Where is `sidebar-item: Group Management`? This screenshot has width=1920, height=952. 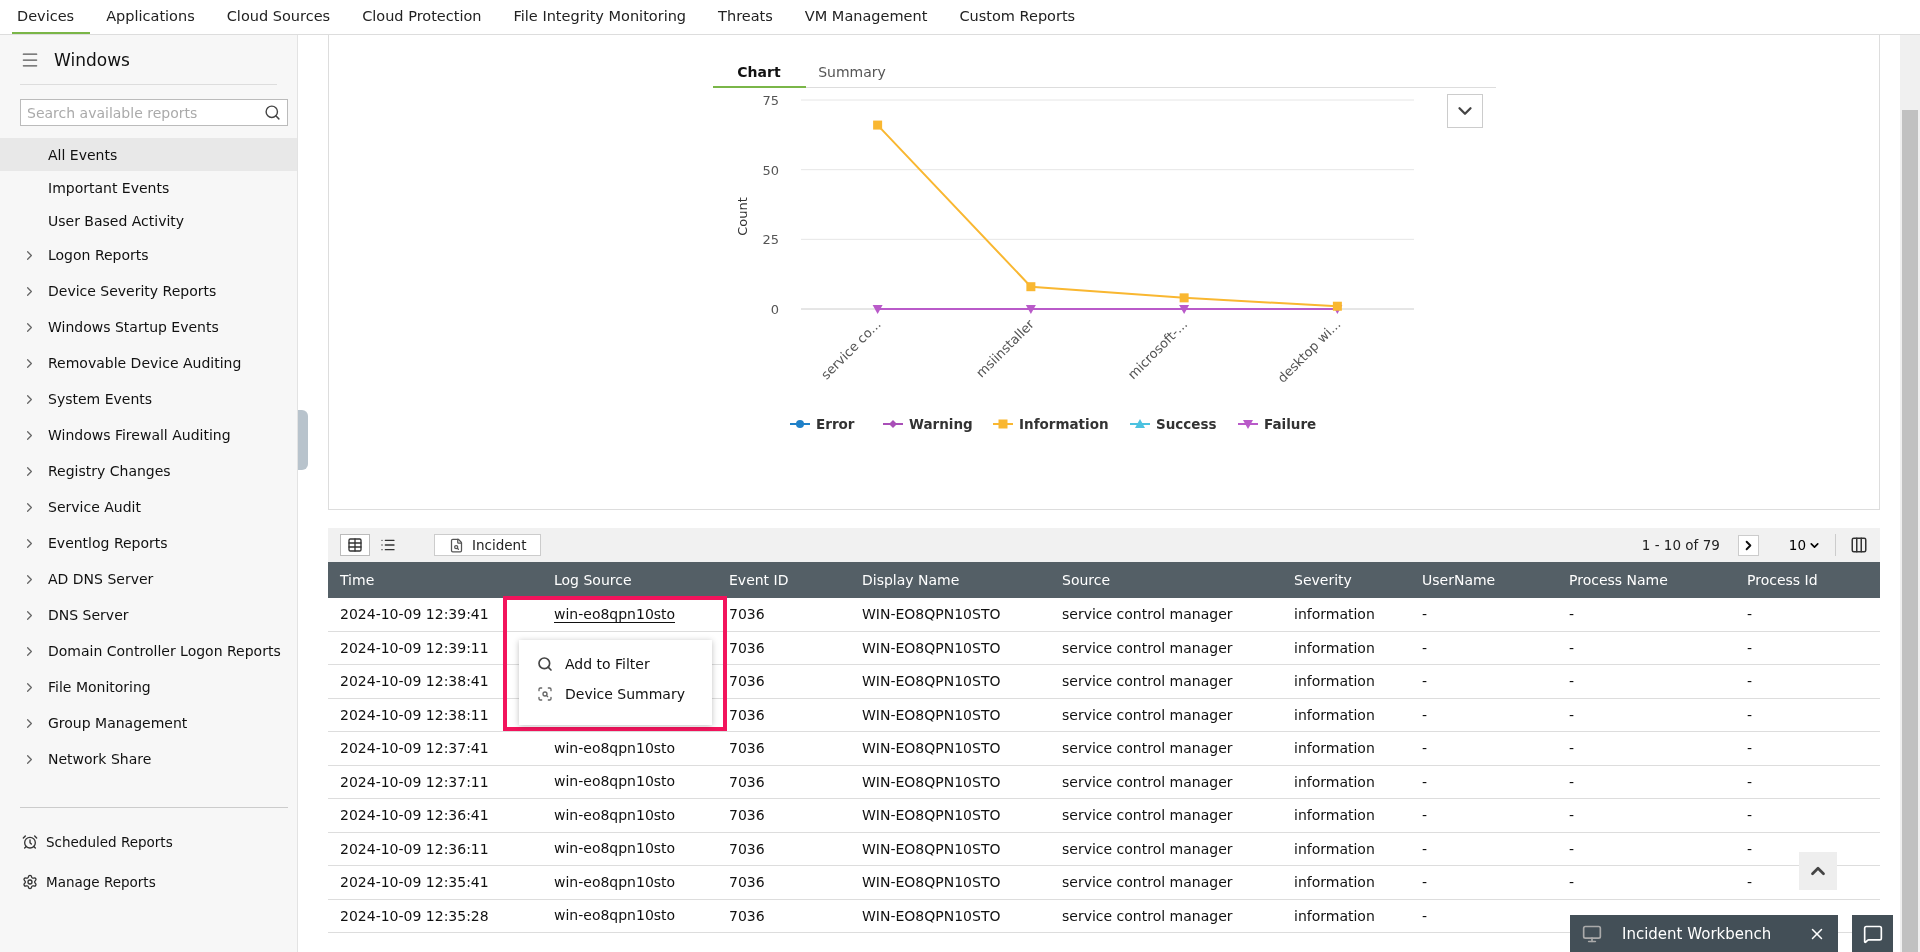 sidebar-item: Group Management is located at coordinates (148, 723).